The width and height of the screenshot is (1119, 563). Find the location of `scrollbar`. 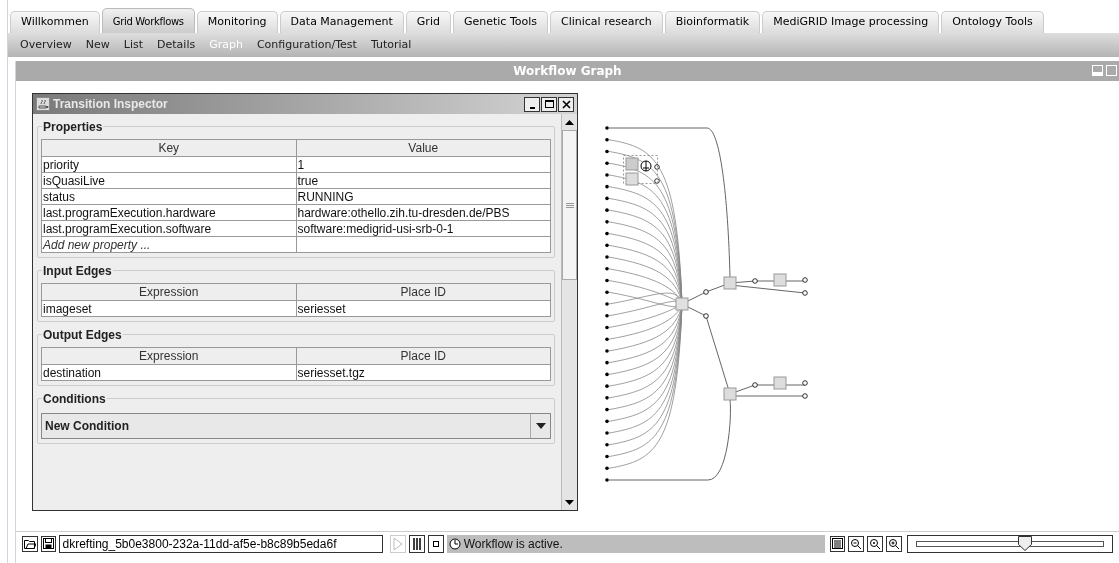

scrollbar is located at coordinates (569, 312).